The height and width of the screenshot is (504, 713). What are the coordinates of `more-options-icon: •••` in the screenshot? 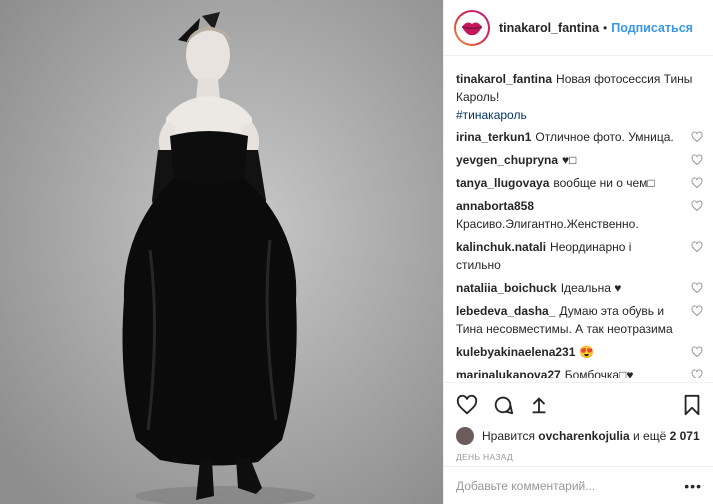 It's located at (693, 486).